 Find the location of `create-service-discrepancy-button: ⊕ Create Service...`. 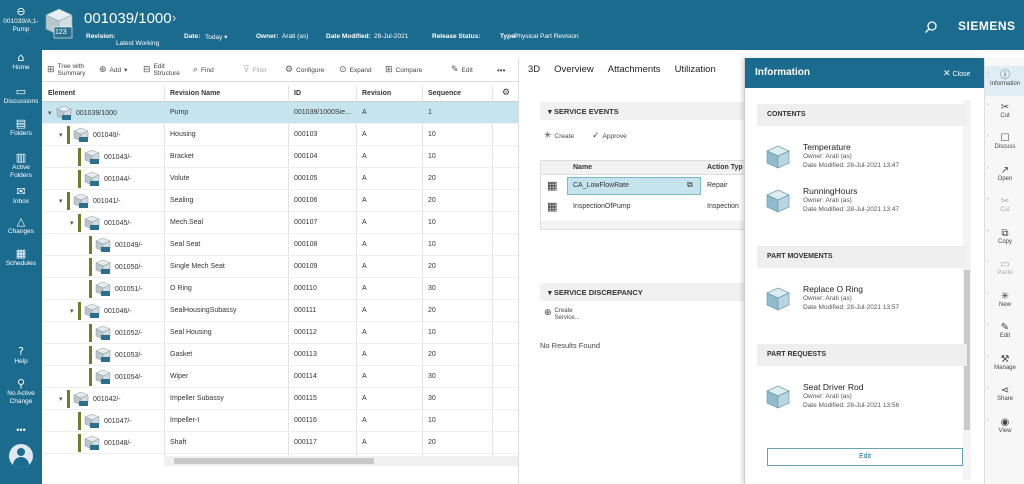

create-service-discrepancy-button: ⊕ Create Service... is located at coordinates (565, 315).